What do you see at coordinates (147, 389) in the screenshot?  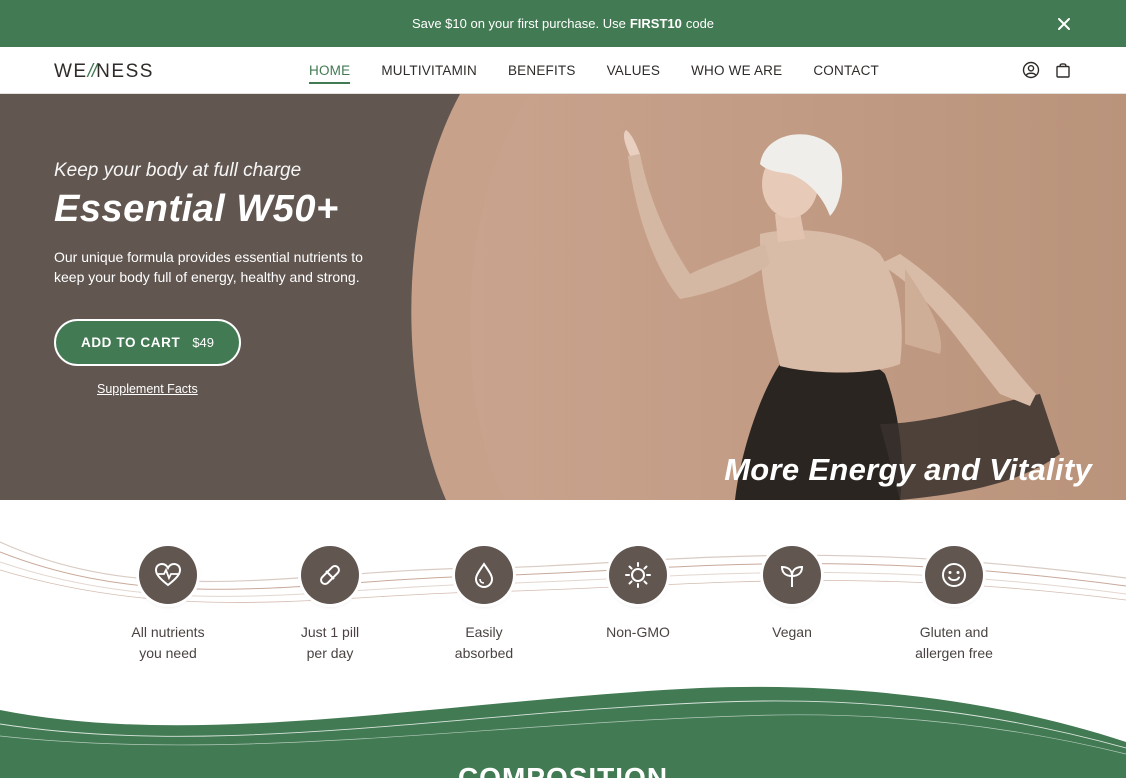 I see `supplement-facts-link: Supplement Facts` at bounding box center [147, 389].